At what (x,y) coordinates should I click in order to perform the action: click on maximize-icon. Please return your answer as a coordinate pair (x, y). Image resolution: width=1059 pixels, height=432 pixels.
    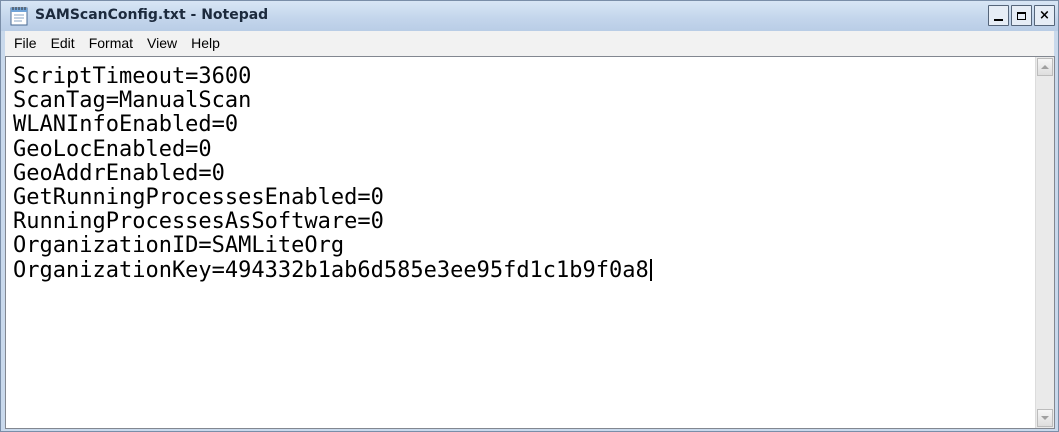
    Looking at the image, I should click on (1021, 15).